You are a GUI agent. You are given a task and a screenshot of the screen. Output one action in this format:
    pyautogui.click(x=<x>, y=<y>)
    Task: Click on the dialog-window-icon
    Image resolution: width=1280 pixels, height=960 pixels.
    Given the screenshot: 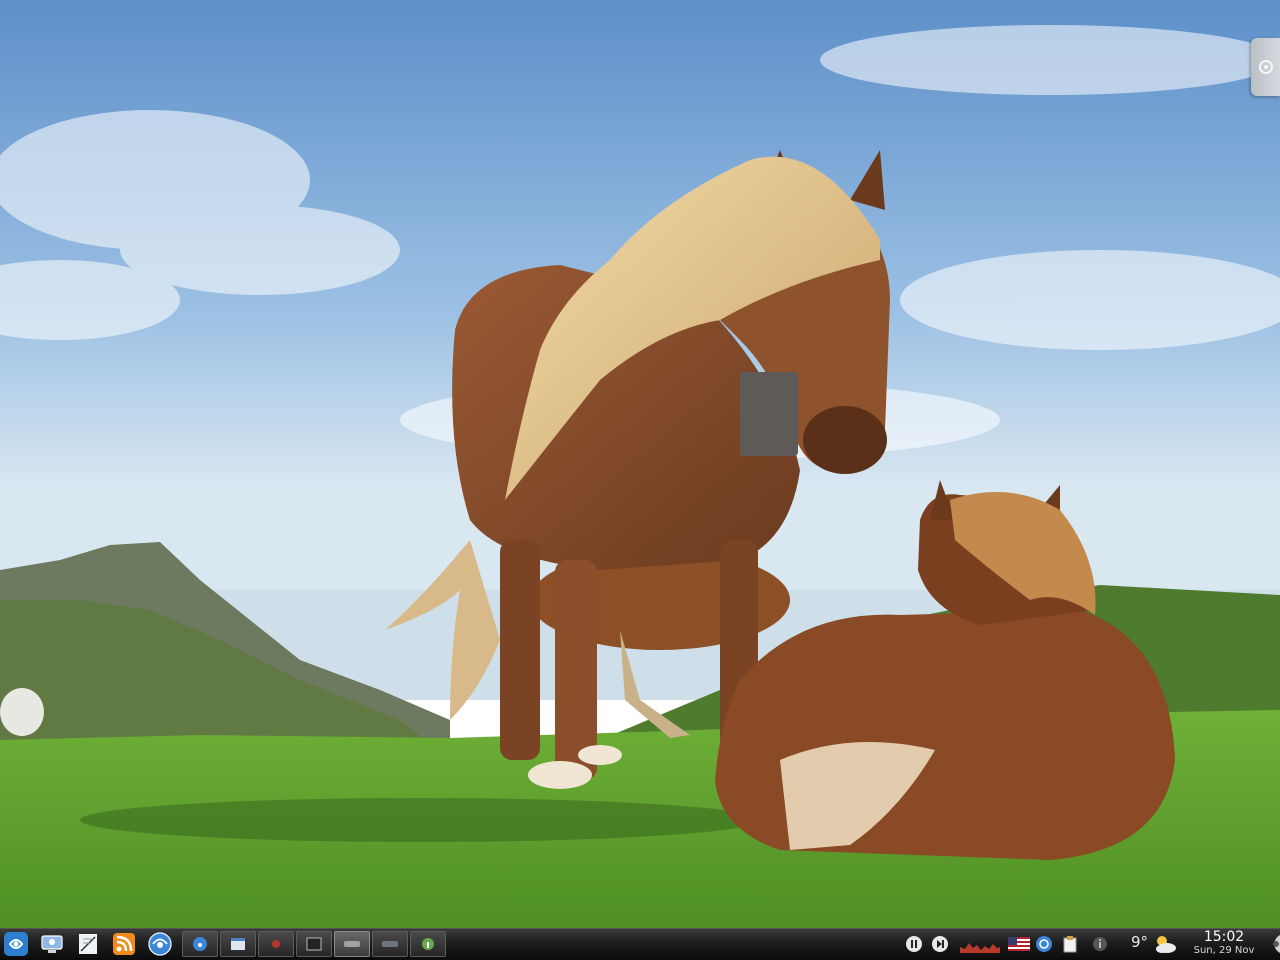 What is the action you would take?
    pyautogui.click(x=352, y=944)
    